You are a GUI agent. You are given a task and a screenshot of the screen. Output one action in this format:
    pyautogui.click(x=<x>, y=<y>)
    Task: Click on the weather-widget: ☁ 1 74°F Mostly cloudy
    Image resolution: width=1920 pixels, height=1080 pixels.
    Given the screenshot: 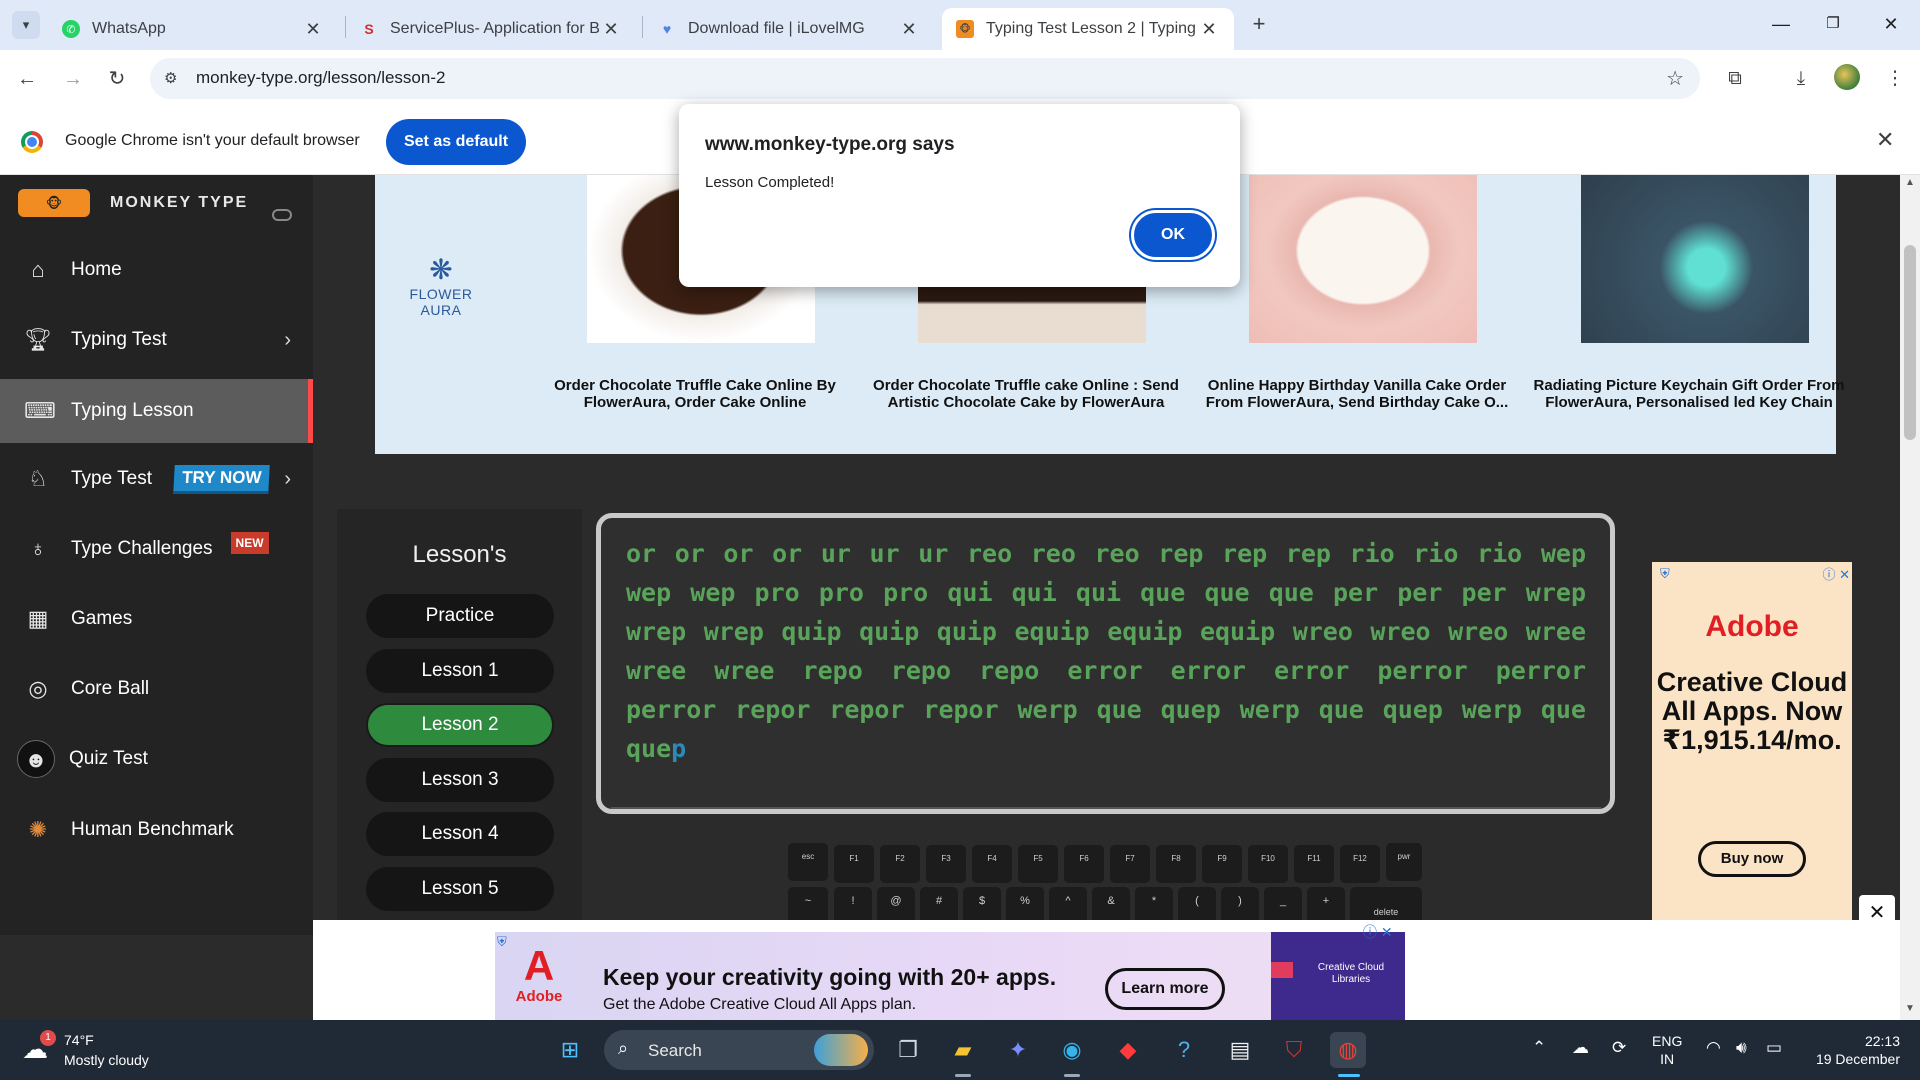 What is the action you would take?
    pyautogui.click(x=85, y=1050)
    